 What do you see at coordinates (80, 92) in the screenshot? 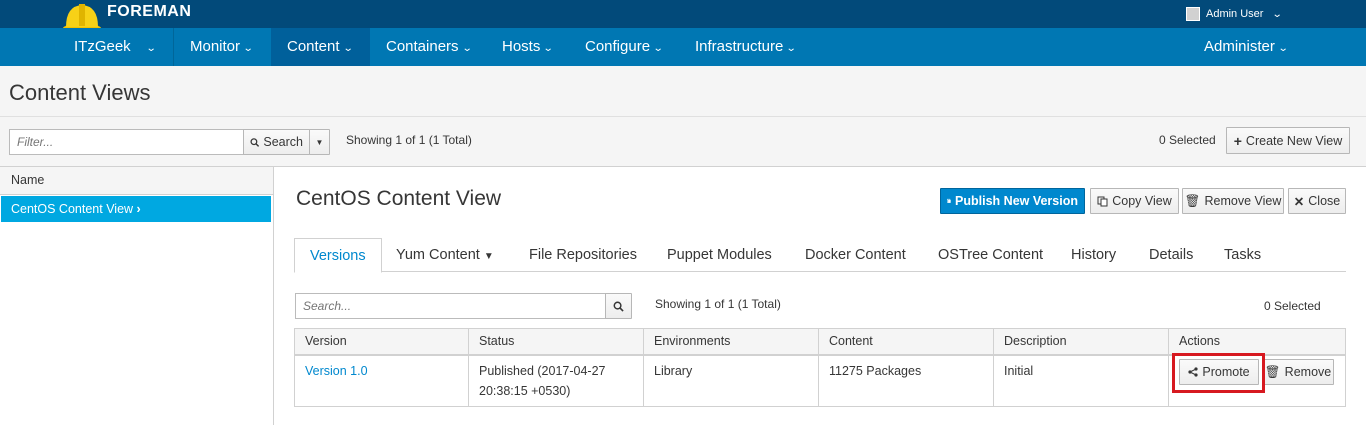
I see `page-title: Content Views` at bounding box center [80, 92].